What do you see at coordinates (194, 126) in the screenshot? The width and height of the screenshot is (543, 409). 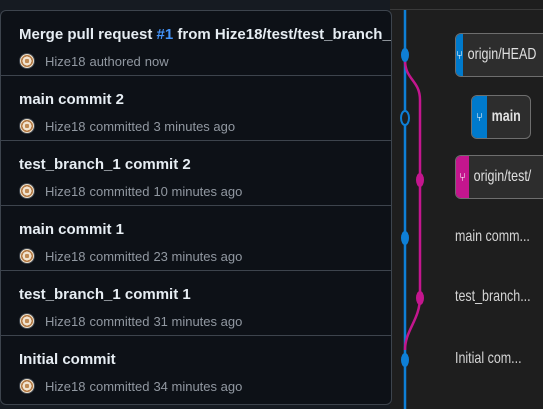 I see `commit-time: 3 minutes ago` at bounding box center [194, 126].